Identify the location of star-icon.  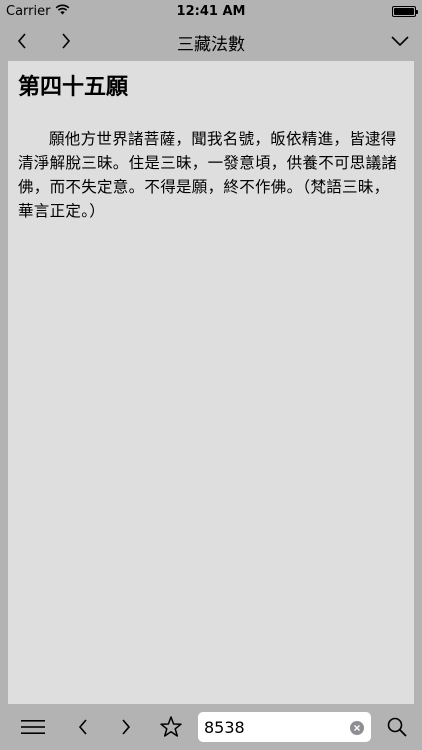
(171, 726).